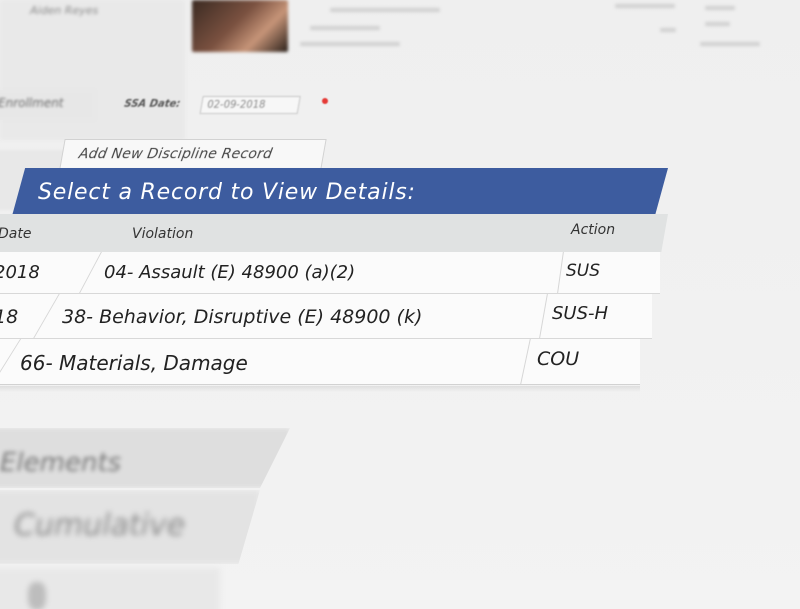  I want to click on add-discipline-record-button: Add New Discipline Record, so click(193, 154).